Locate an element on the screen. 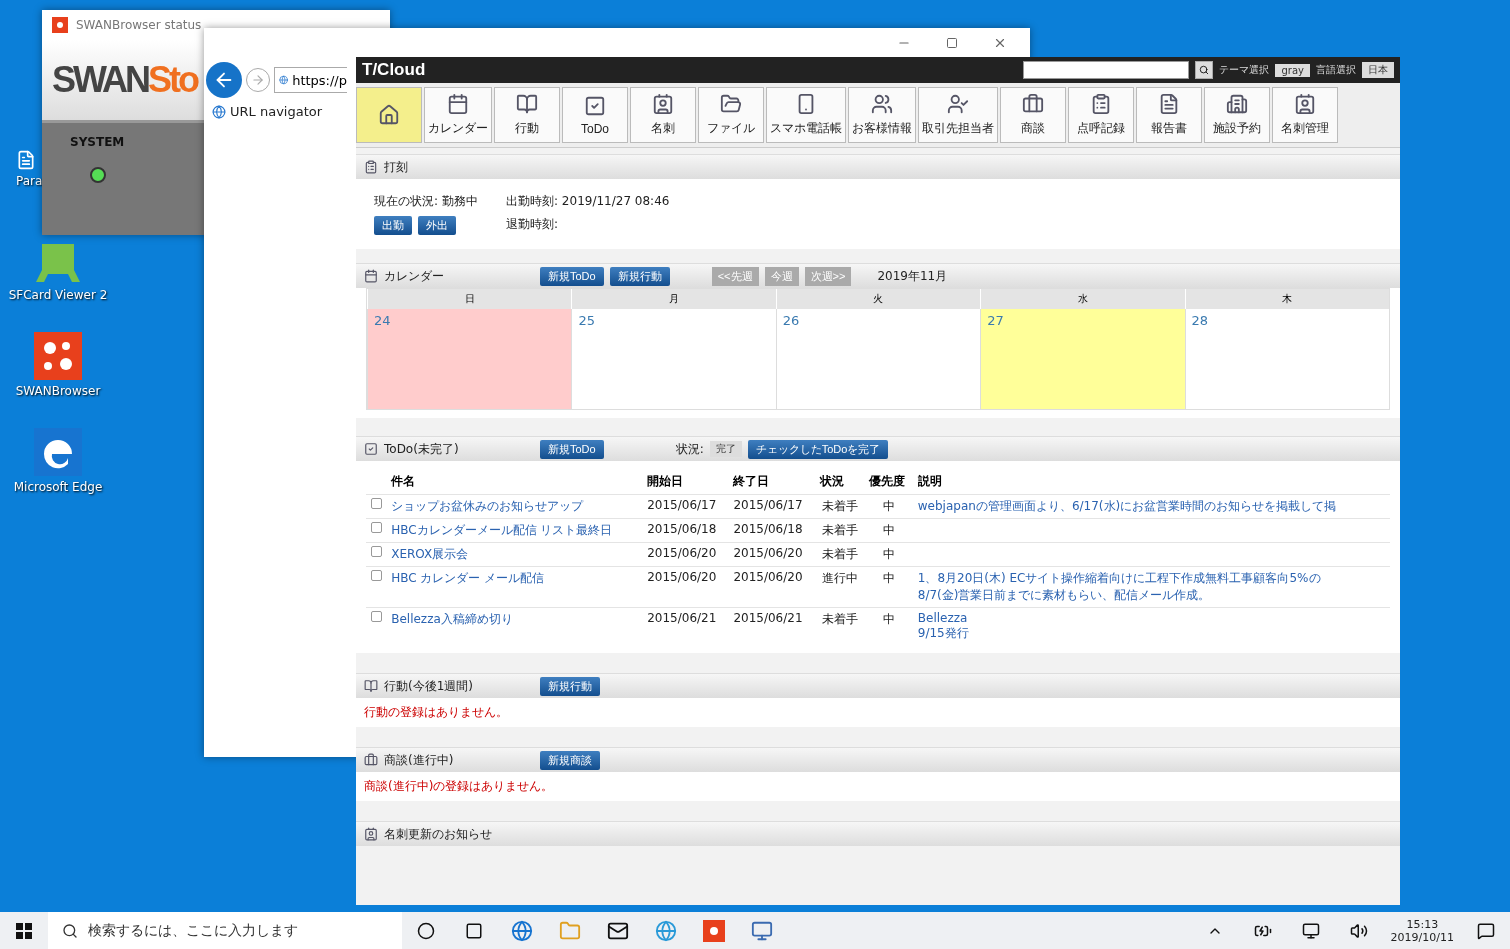 The height and width of the screenshot is (949, 1510). desktop-icon-label: SWANBrowser is located at coordinates (58, 391).